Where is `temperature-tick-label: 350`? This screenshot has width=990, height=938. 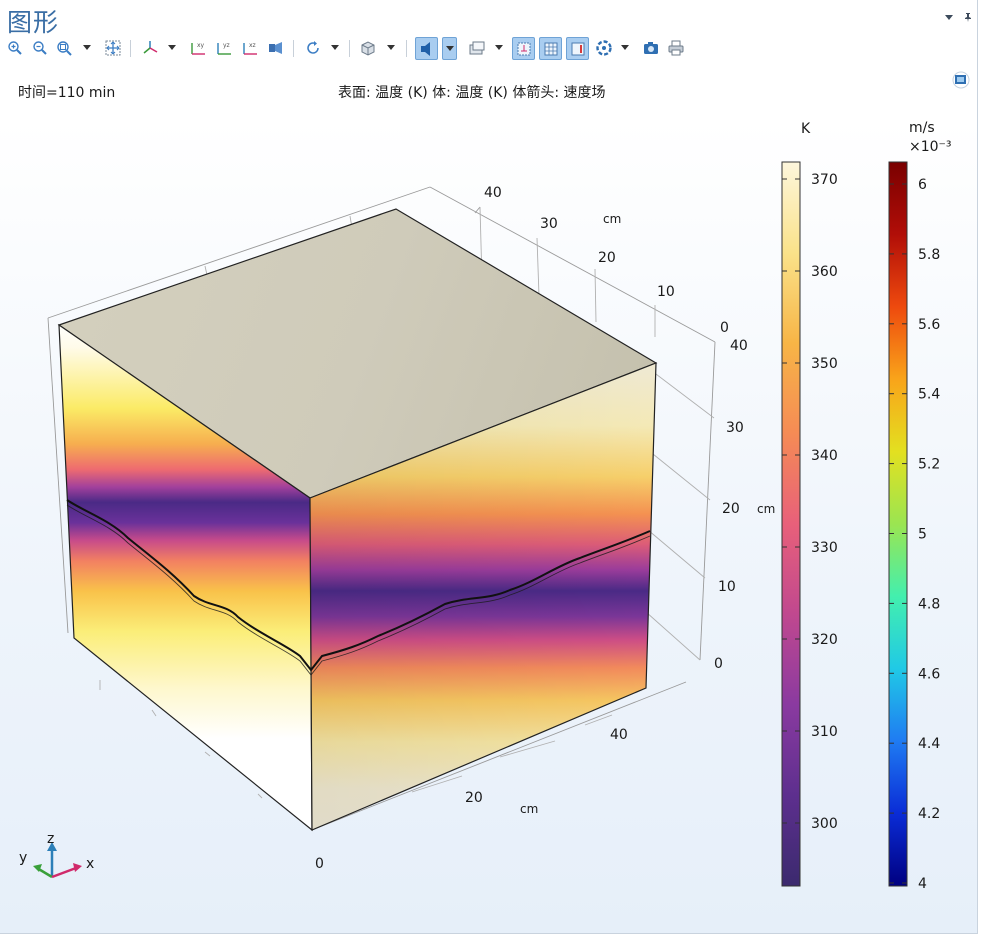
temperature-tick-label: 350 is located at coordinates (824, 364).